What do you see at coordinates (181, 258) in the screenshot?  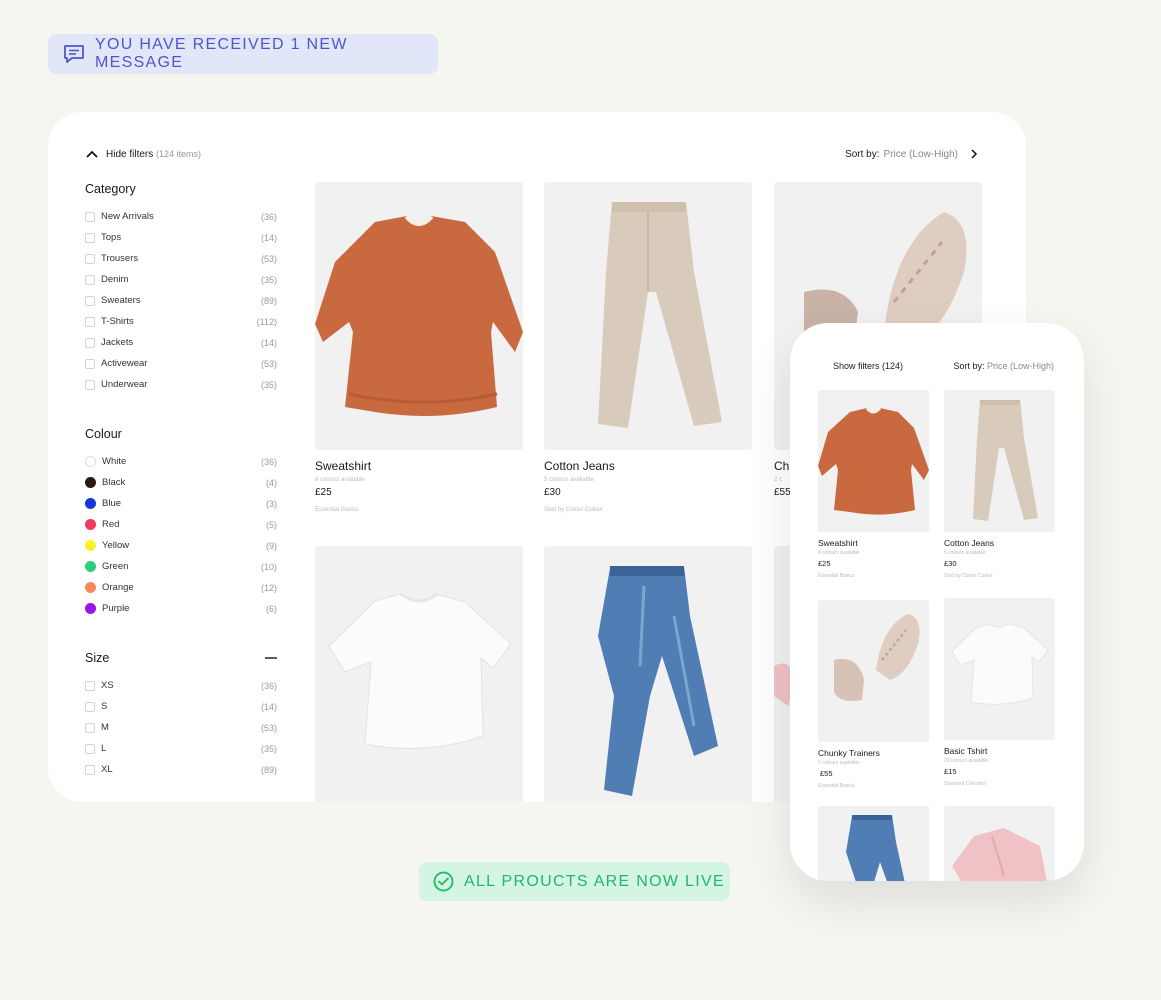 I see `filter-option-trousers: Trousers (53)` at bounding box center [181, 258].